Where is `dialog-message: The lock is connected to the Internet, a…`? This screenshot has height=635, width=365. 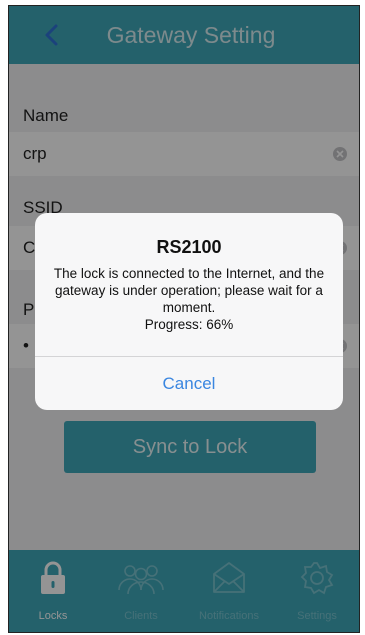
dialog-message: The lock is connected to the Internet, a… is located at coordinates (189, 299).